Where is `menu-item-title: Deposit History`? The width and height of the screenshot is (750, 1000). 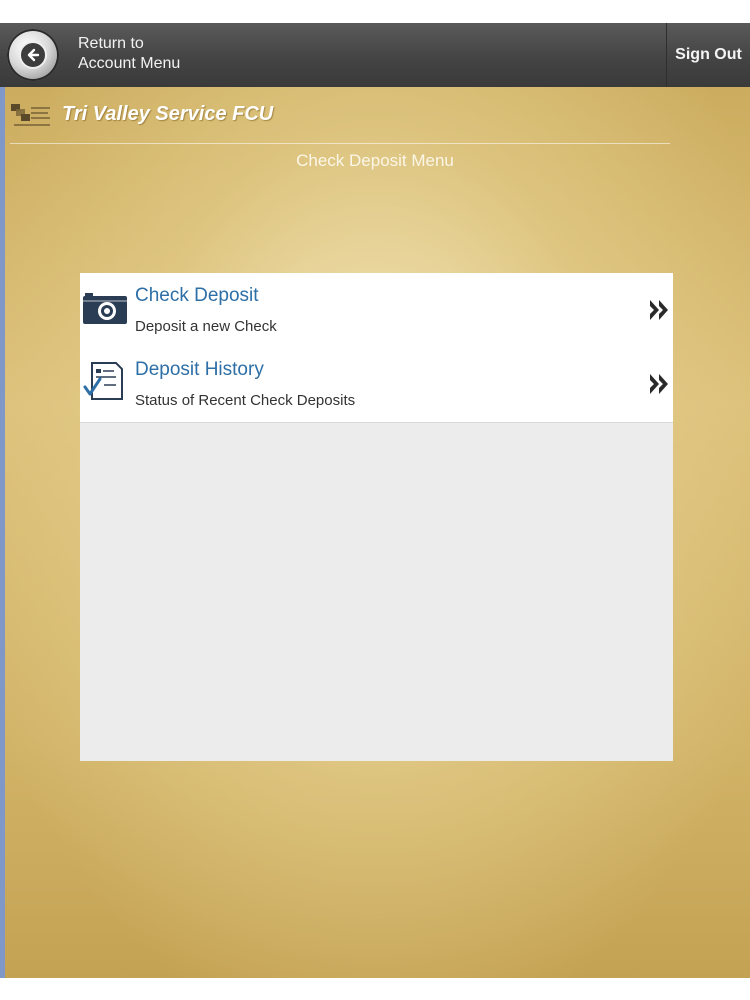
menu-item-title: Deposit History is located at coordinates (199, 369).